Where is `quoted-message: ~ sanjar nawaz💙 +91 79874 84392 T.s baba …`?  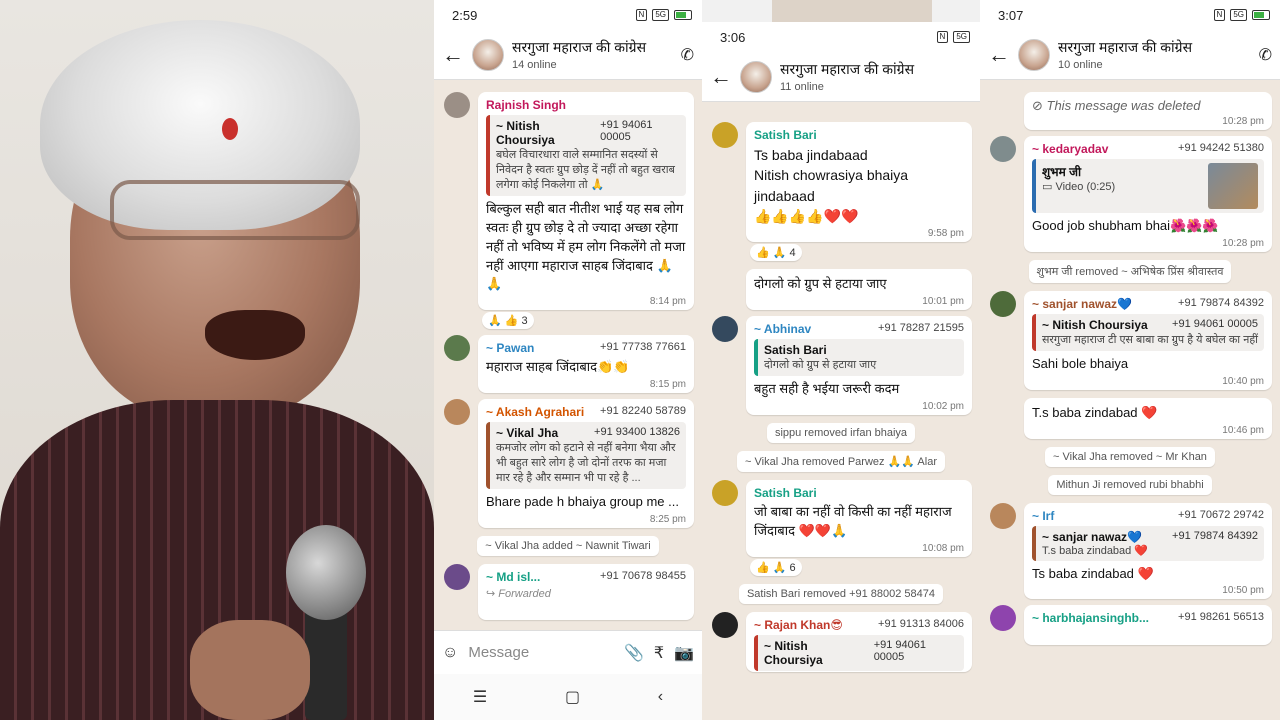
quoted-message: ~ sanjar nawaz💙 +91 79874 84392 T.s baba … is located at coordinates (1148, 543).